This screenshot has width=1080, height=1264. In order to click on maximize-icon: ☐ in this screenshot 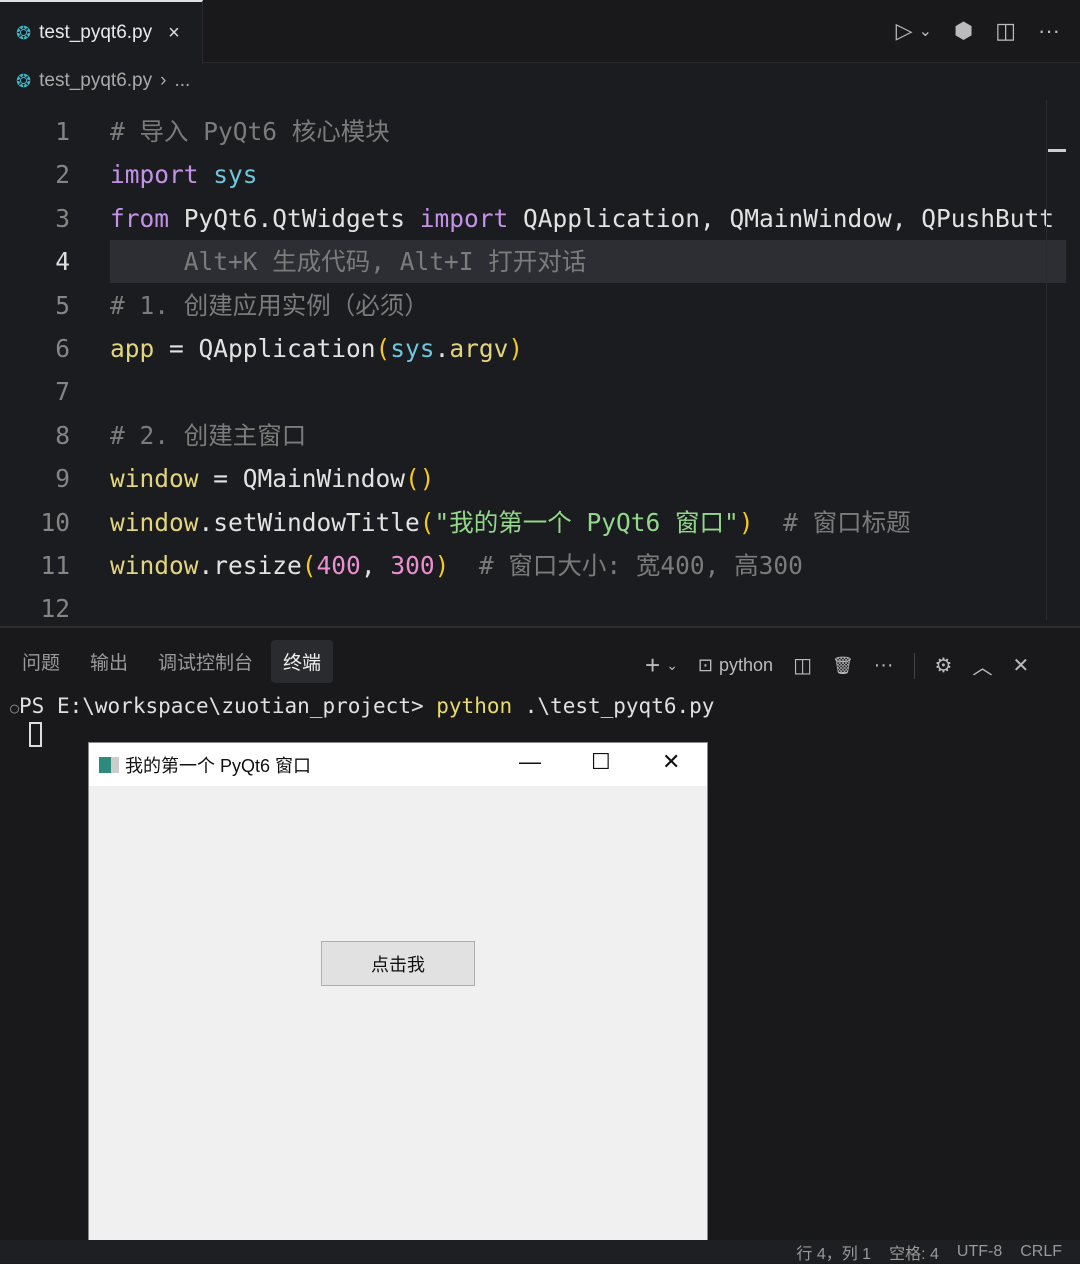, I will do `click(601, 762)`.